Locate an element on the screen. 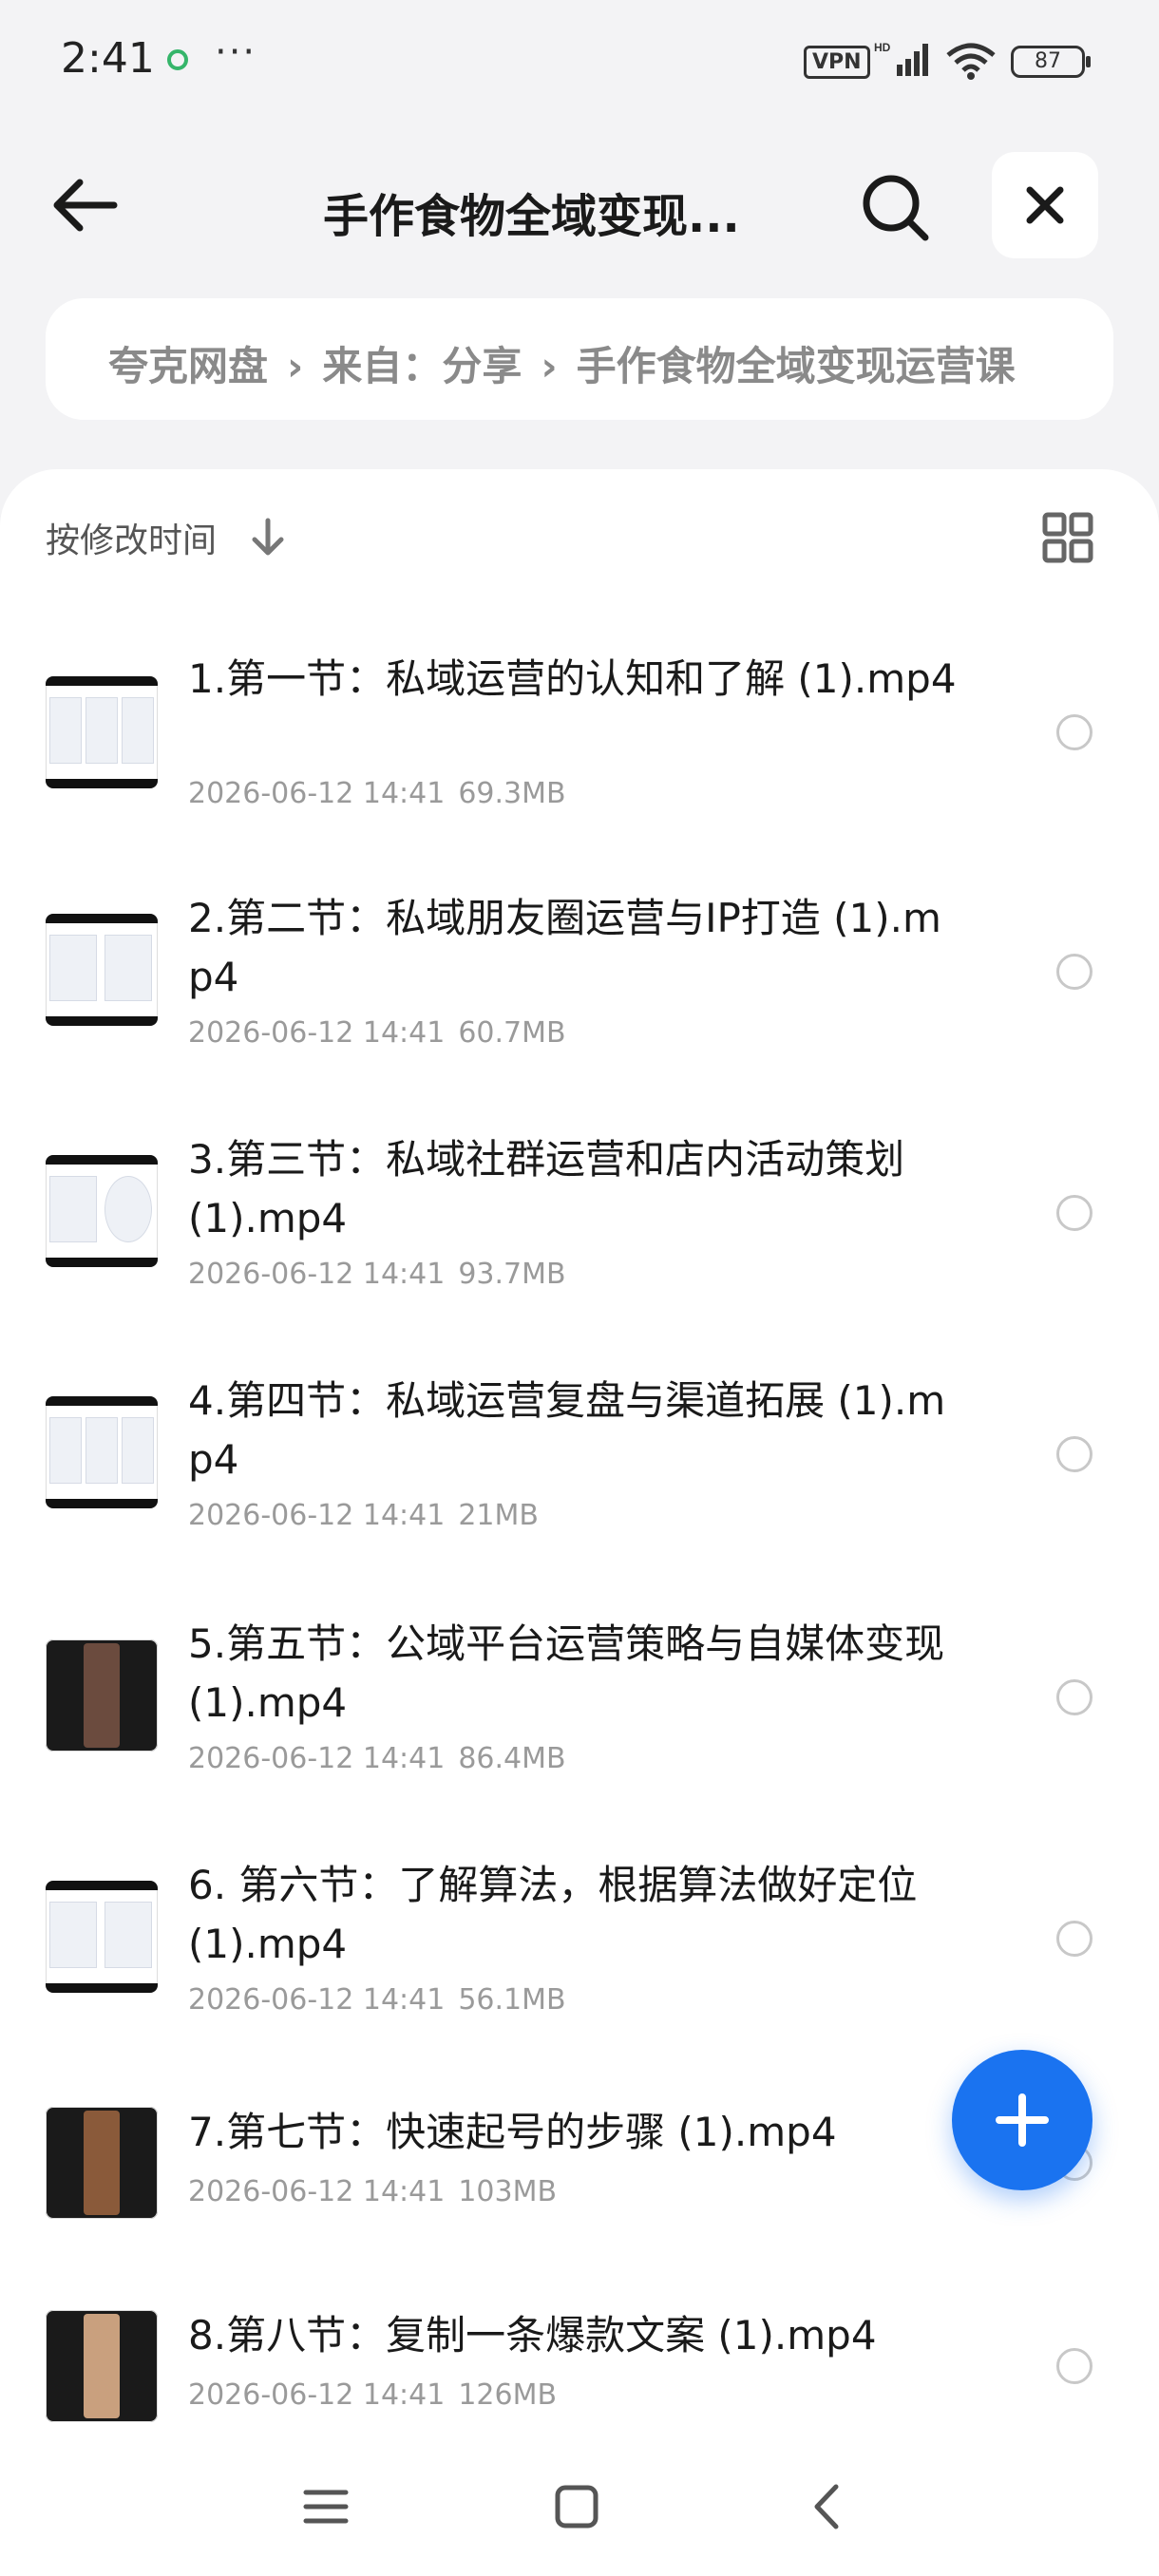  back-arrow-icon is located at coordinates (86, 205).